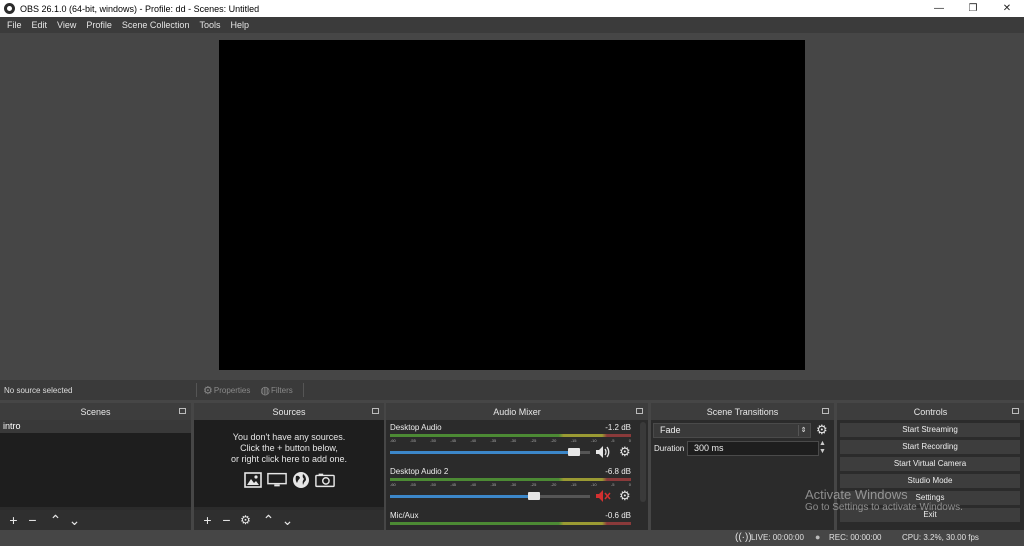 This screenshot has width=1024, height=546. What do you see at coordinates (939, 8) in the screenshot?
I see `minimize-icon: —` at bounding box center [939, 8].